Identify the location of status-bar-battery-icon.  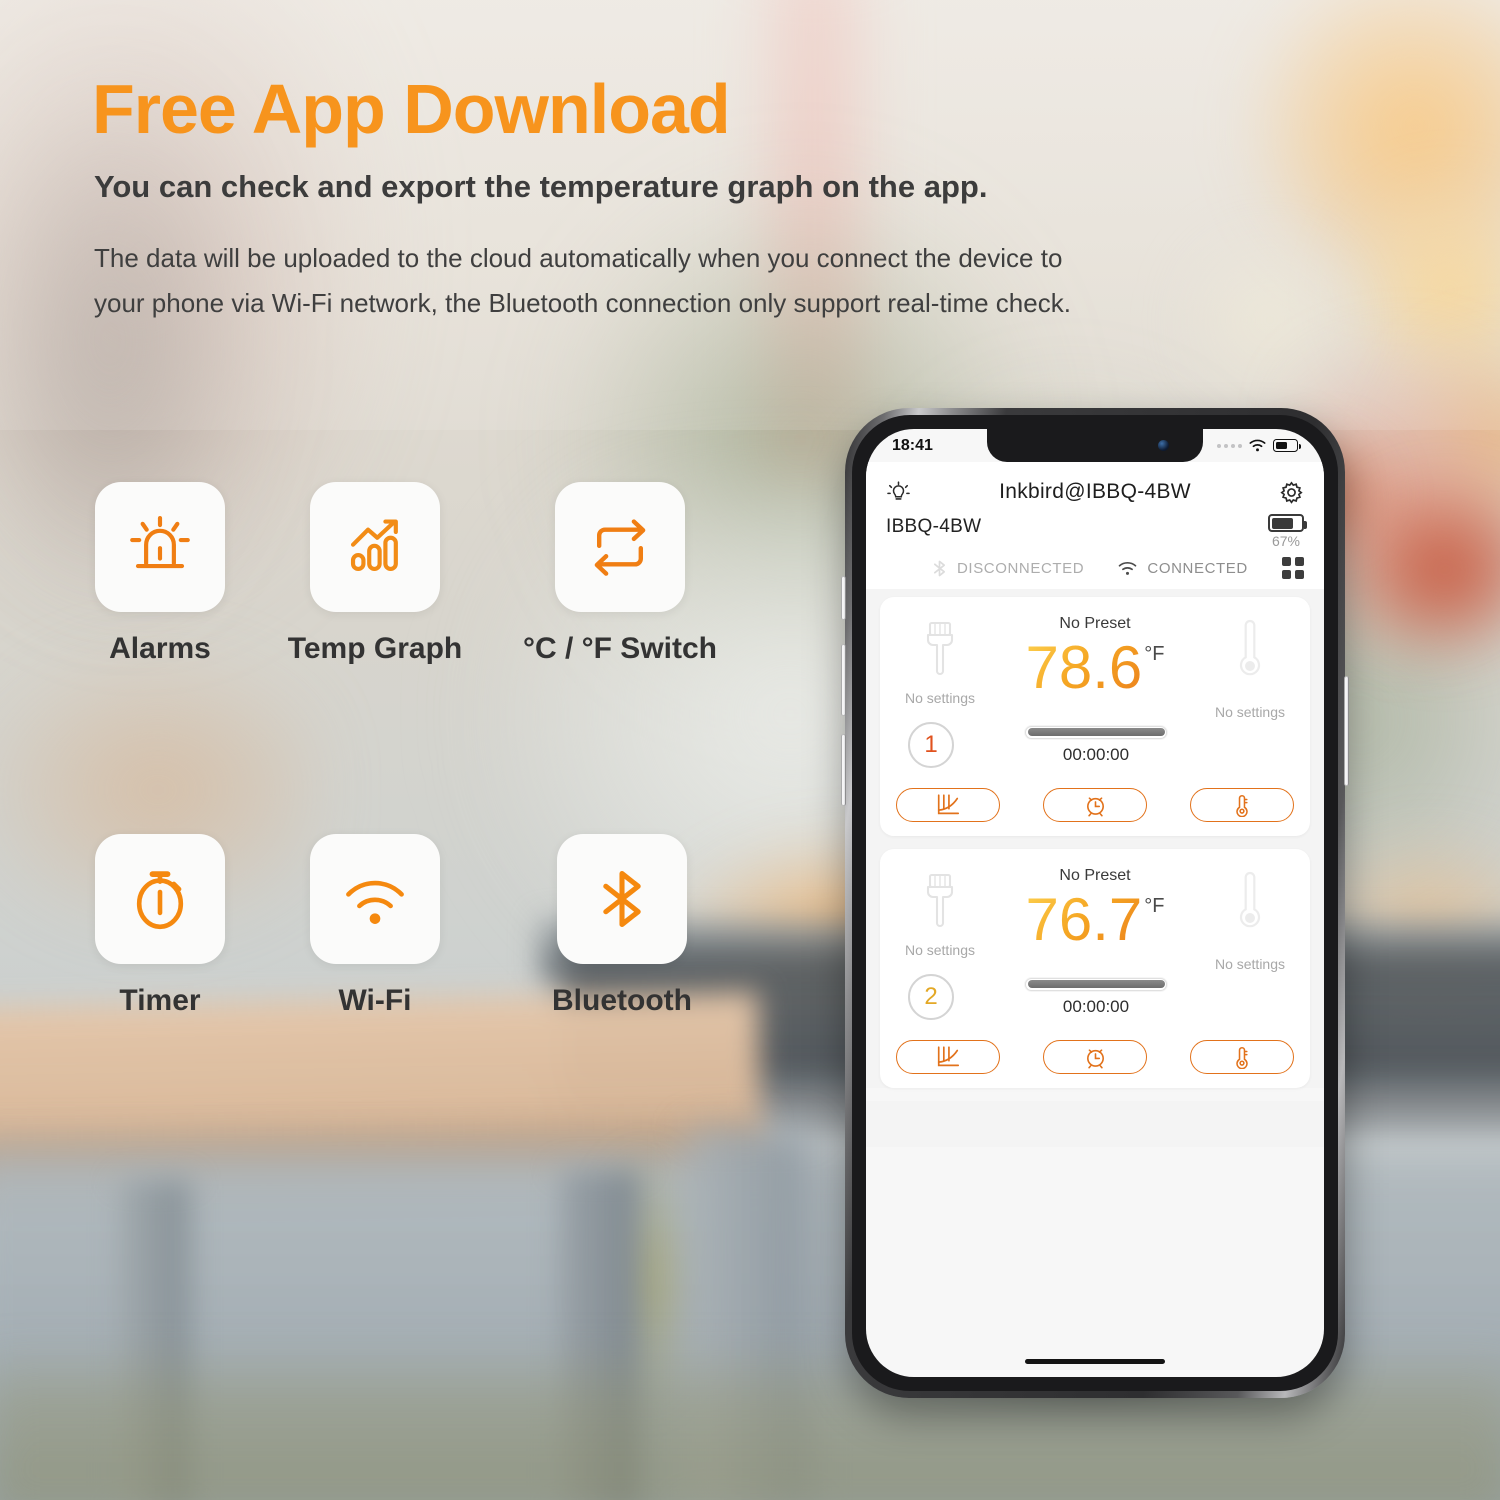
(1287, 445).